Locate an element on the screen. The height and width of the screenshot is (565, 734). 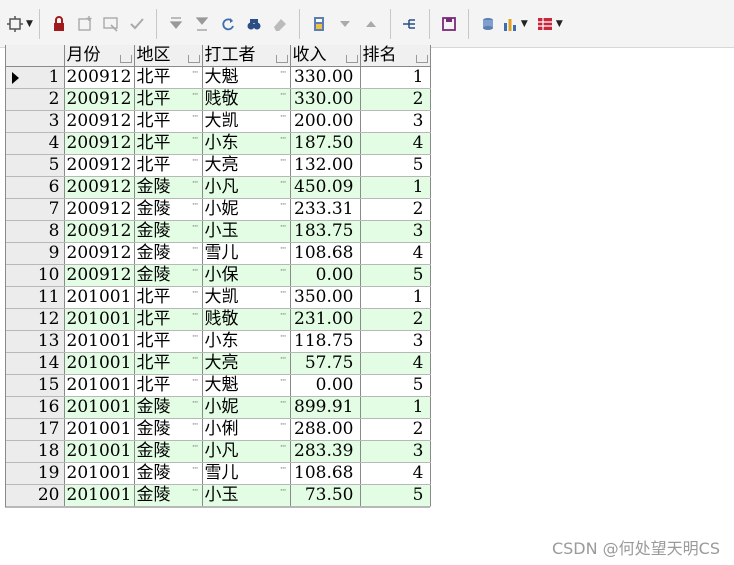
cancel-icon is located at coordinates (111, 24).